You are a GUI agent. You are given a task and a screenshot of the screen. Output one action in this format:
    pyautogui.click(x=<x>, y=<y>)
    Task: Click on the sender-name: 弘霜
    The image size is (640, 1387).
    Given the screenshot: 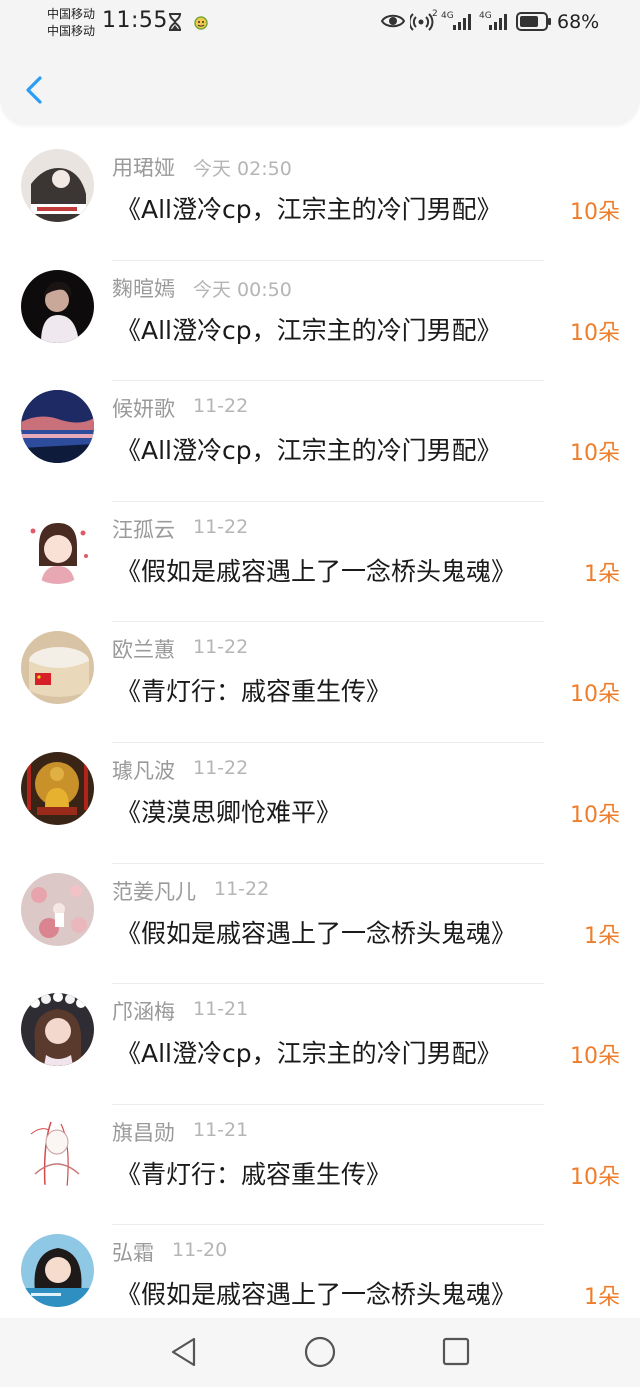 What is the action you would take?
    pyautogui.click(x=133, y=1253)
    